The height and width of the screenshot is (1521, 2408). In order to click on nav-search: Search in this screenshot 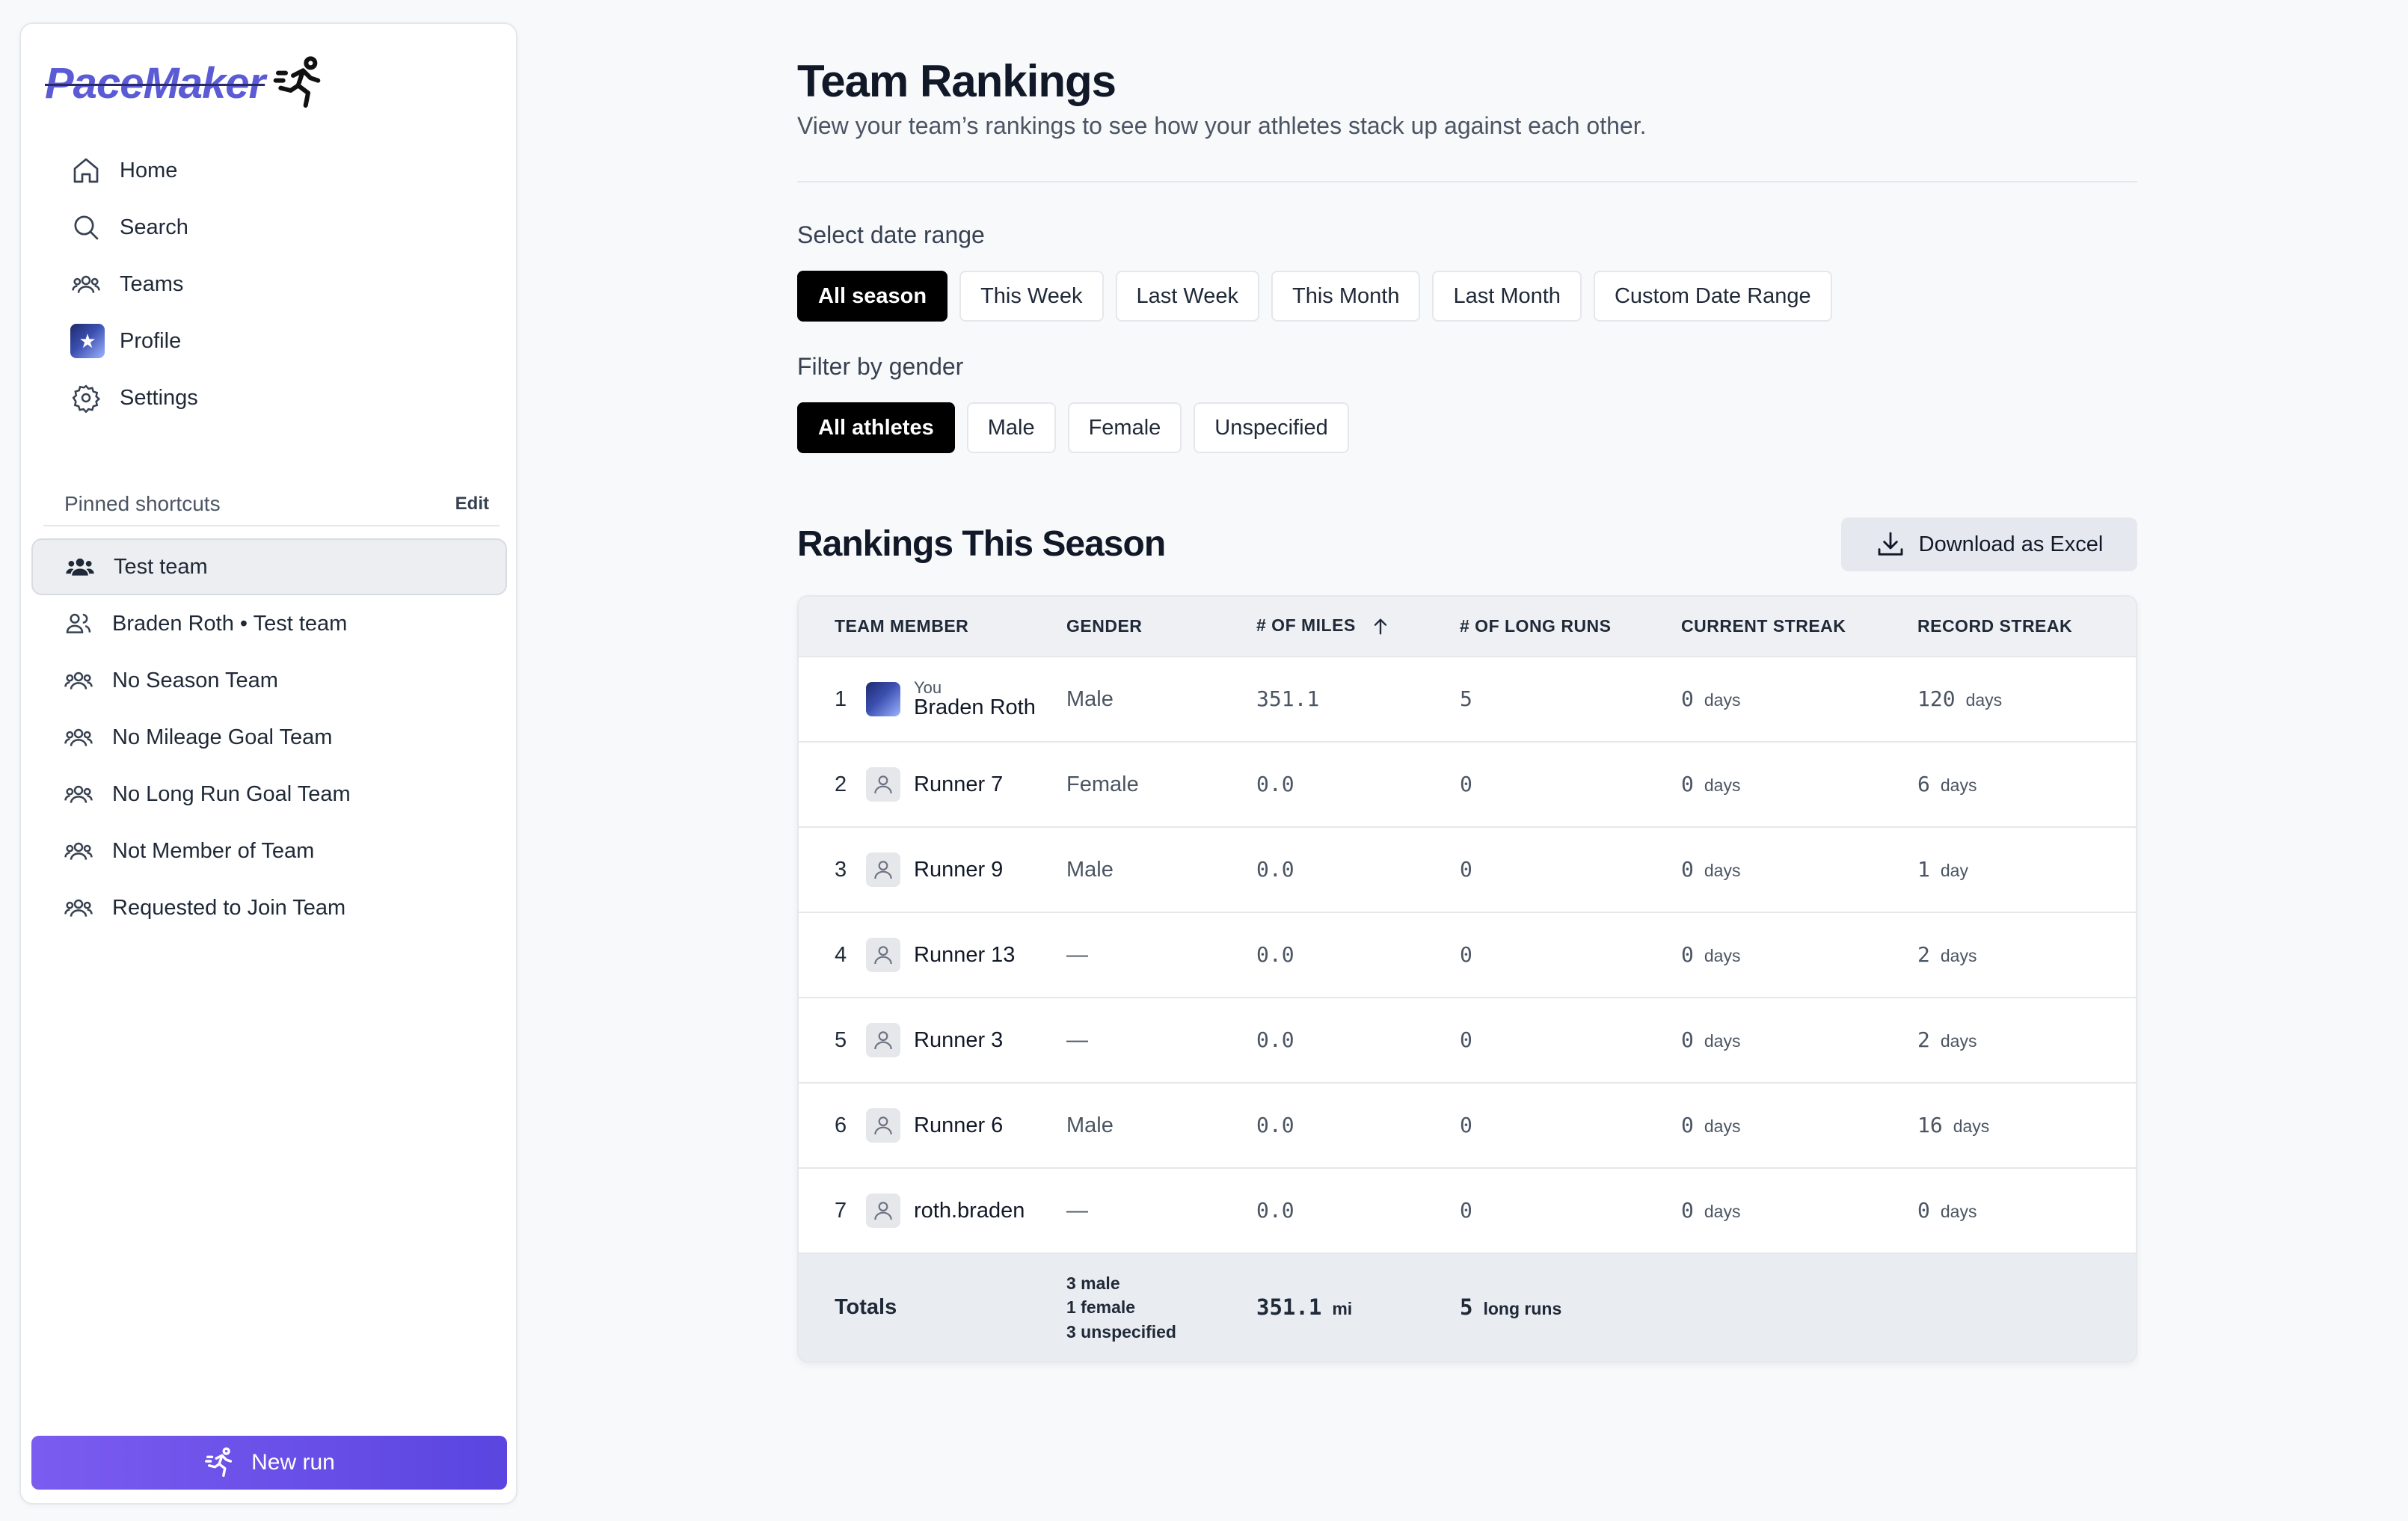, I will do `click(271, 227)`.